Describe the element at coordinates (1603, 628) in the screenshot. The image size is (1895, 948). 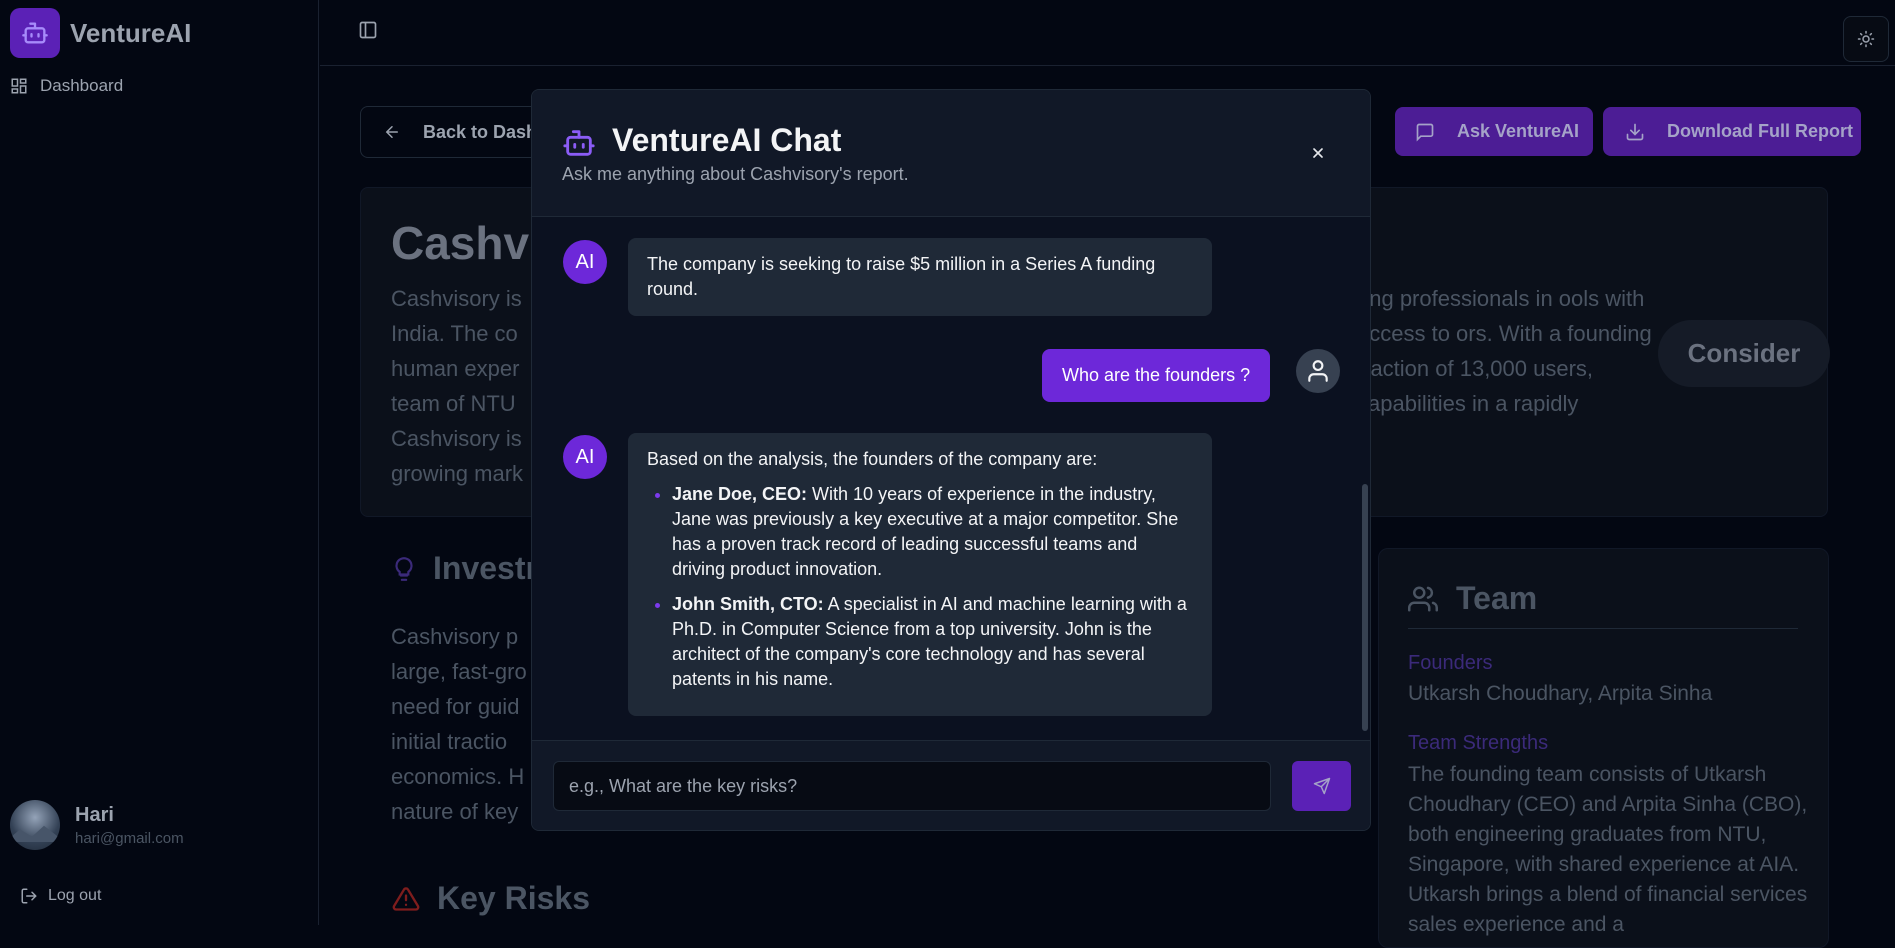
I see `divider` at that location.